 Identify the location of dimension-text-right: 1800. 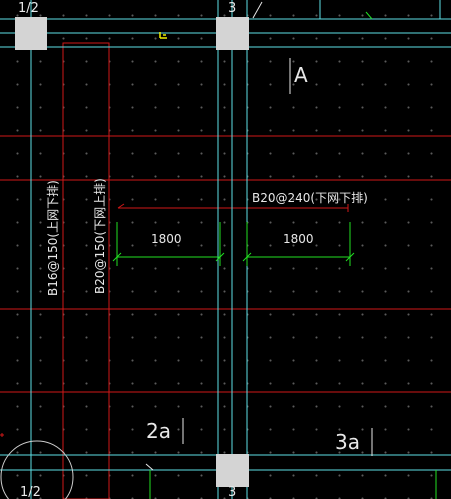
(298, 239).